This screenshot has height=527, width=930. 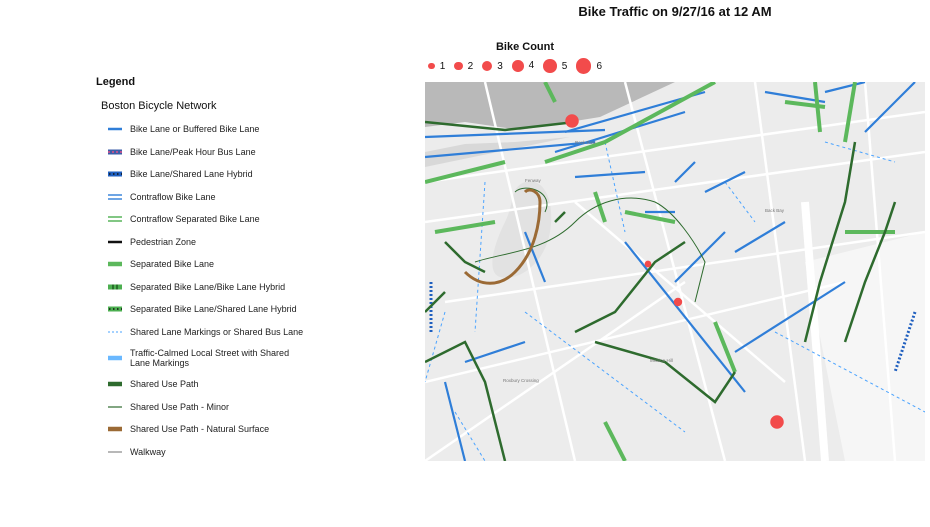 I want to click on legend-item-label: Separated Bike Lane, so click(x=172, y=264).